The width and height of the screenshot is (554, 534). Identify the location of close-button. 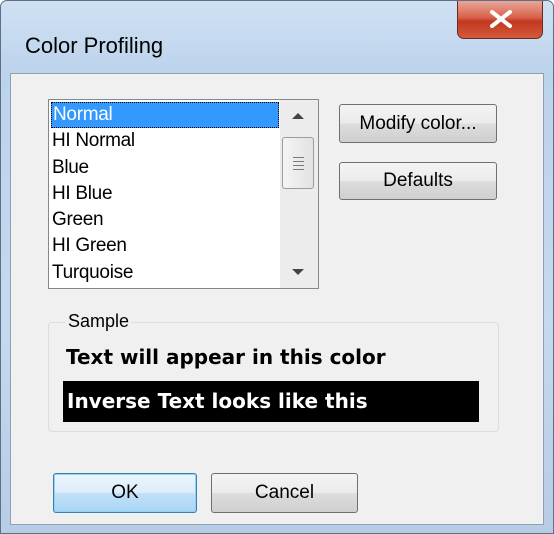
(500, 20).